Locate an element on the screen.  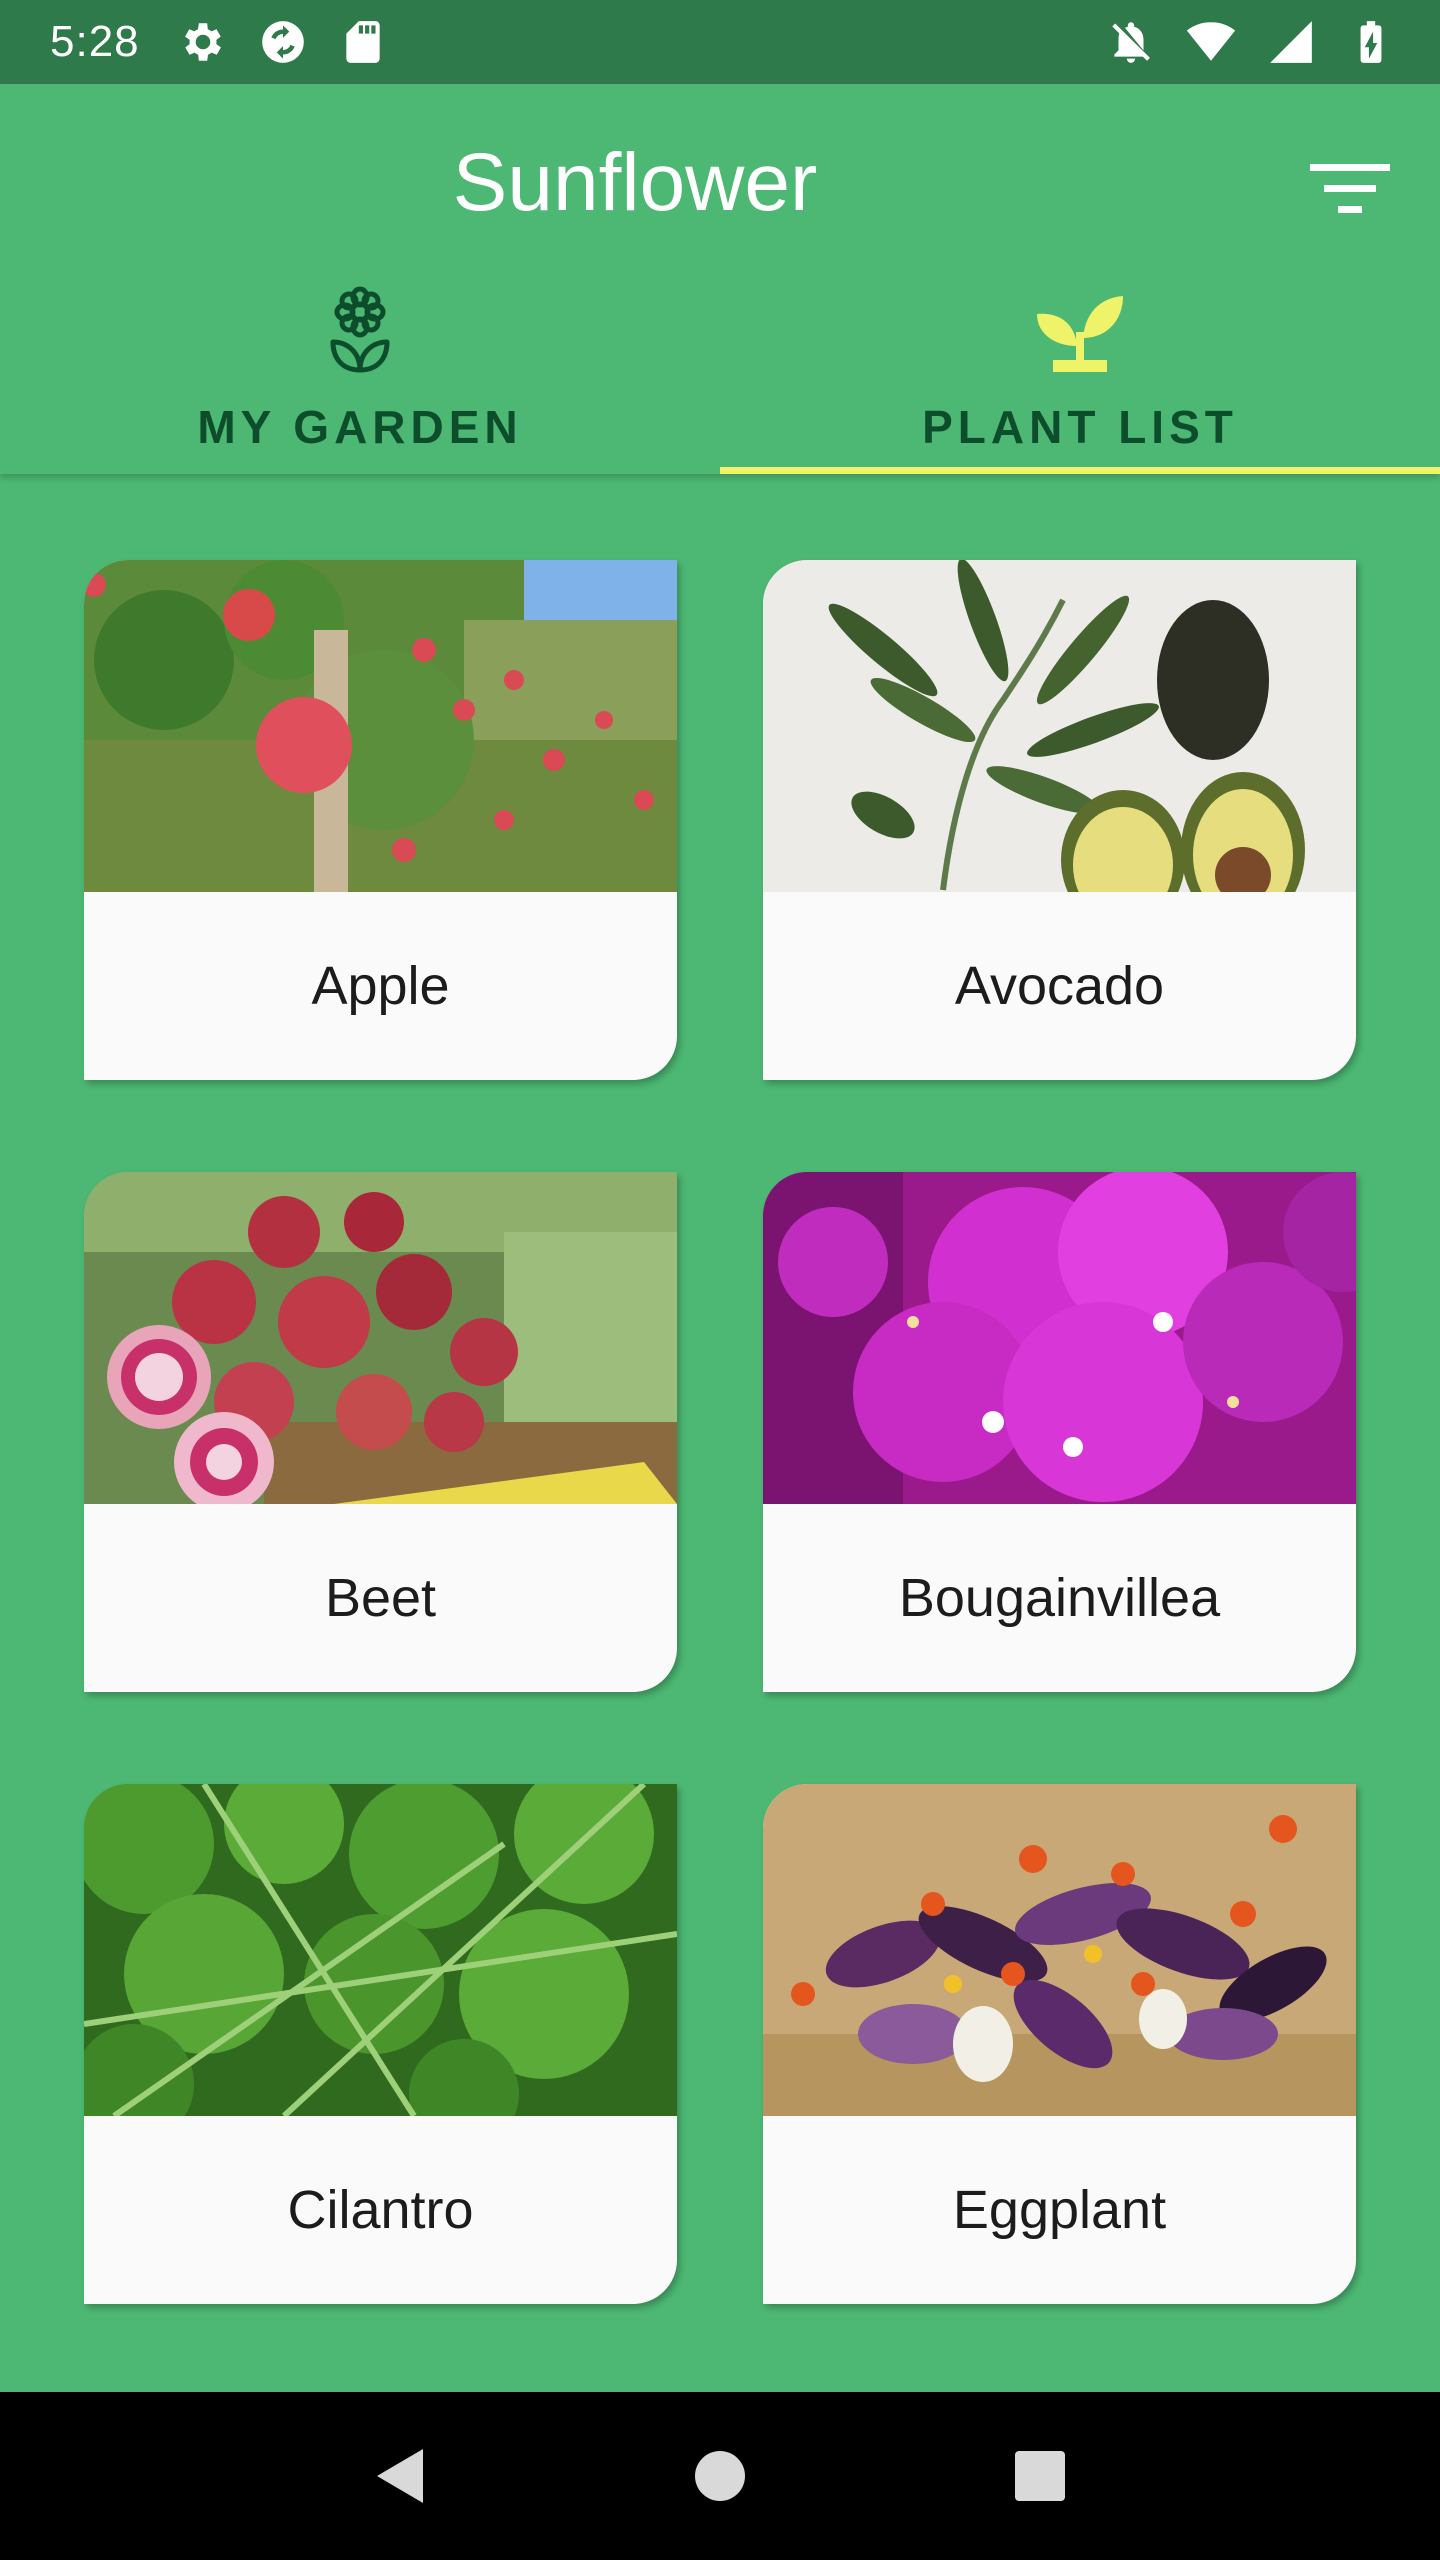
settings-icon is located at coordinates (203, 42).